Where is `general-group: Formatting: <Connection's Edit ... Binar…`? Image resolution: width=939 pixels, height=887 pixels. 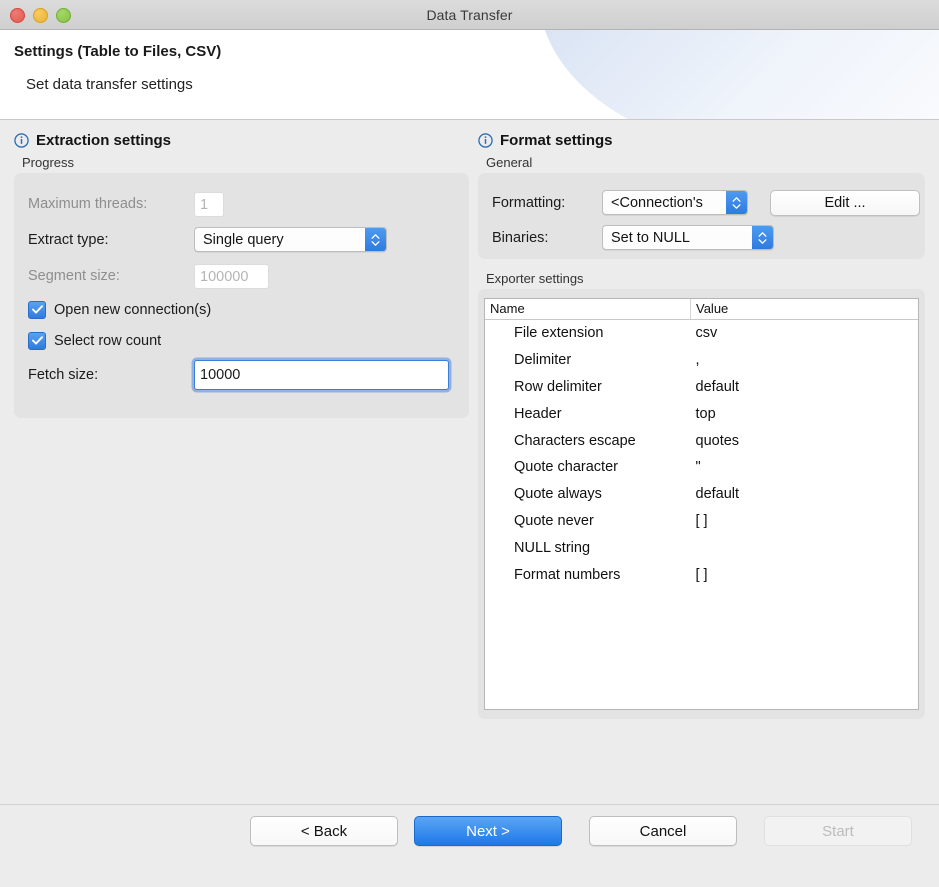
general-group: Formatting: <Connection's Edit ... Binar… is located at coordinates (701, 216).